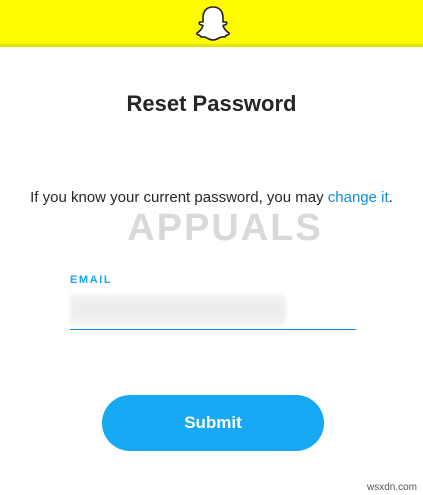  I want to click on watermark-text: APPUALS, so click(225, 228).